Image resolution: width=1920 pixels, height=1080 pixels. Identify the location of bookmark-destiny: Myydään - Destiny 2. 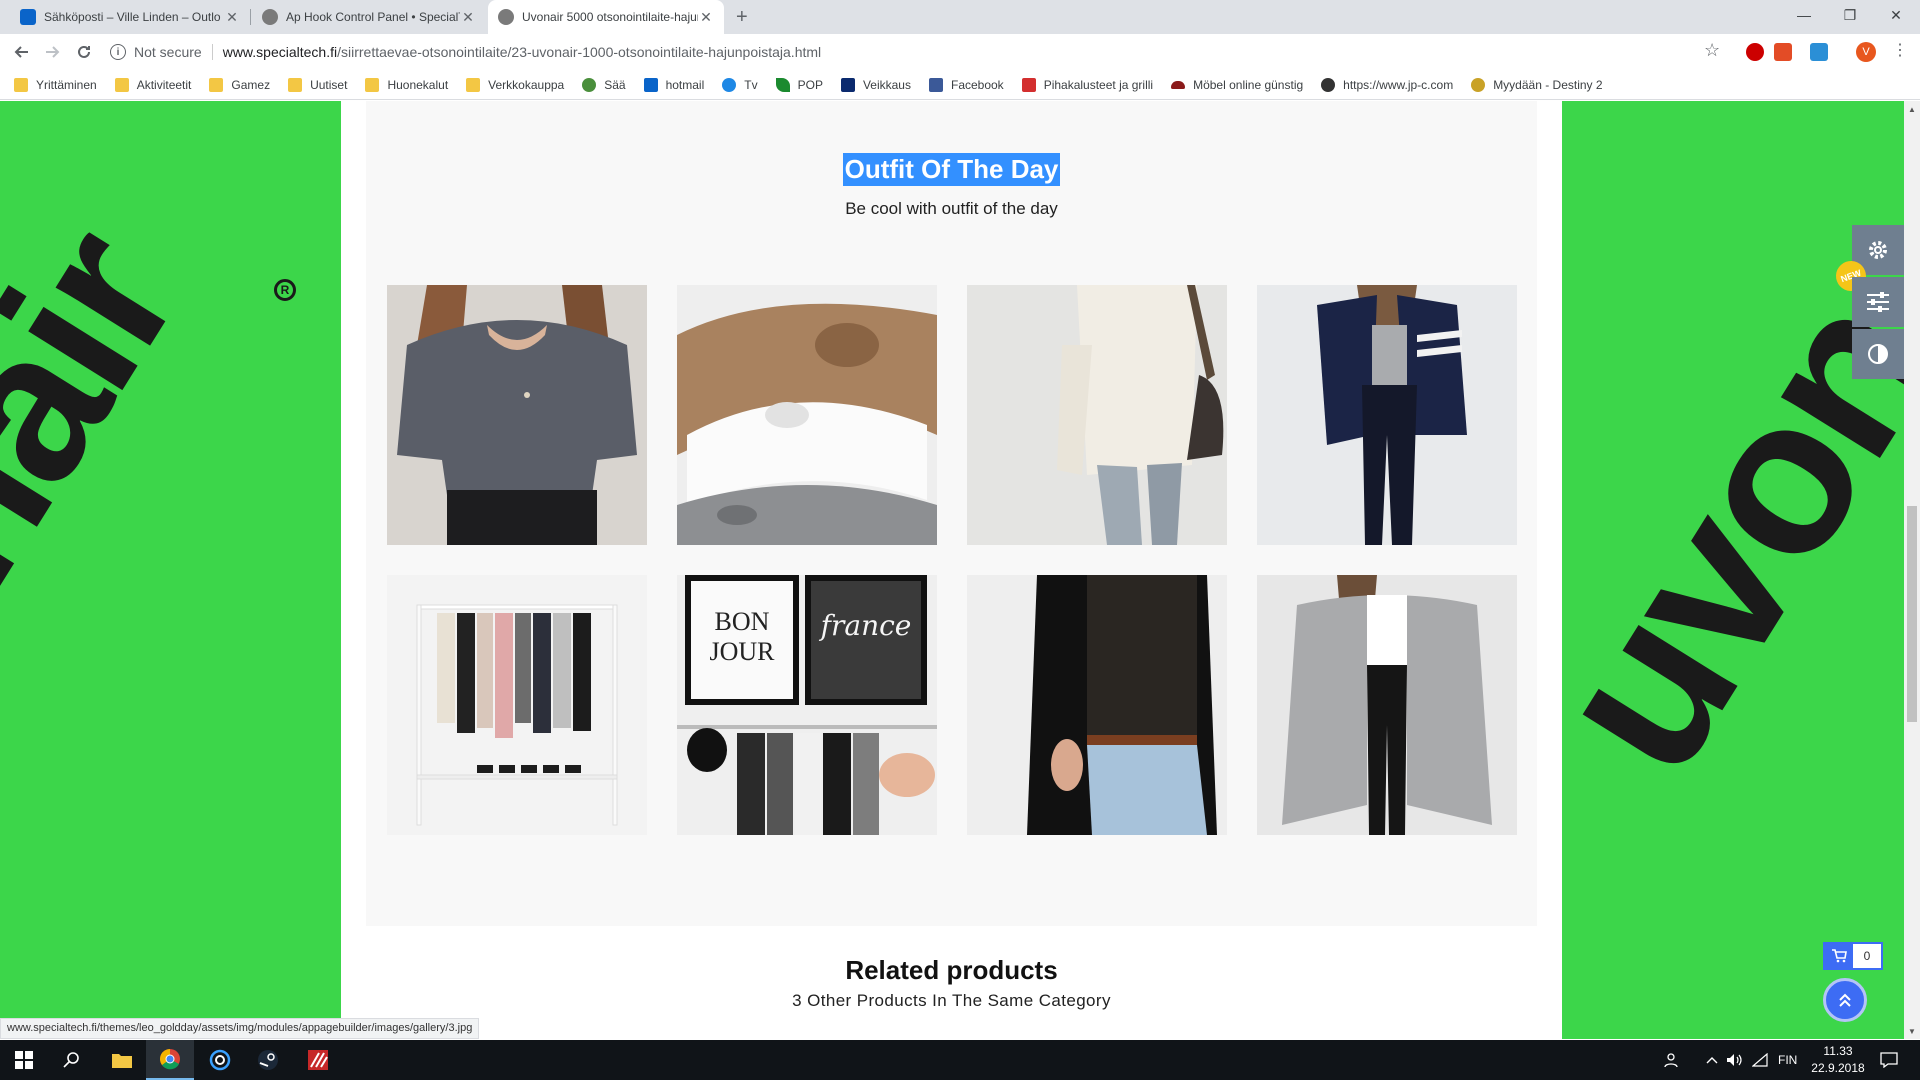
(1537, 84).